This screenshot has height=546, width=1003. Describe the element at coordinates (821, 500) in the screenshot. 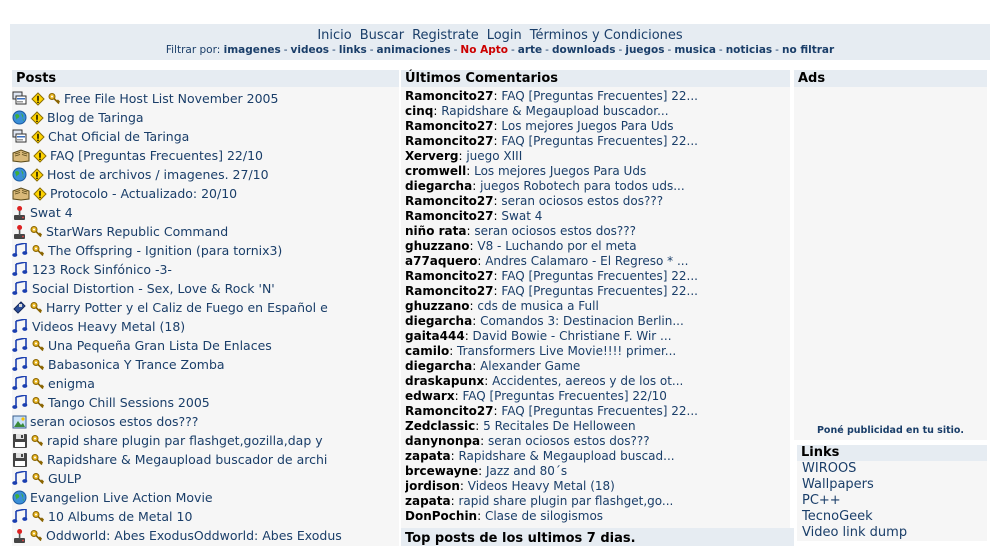

I see `link-pc-: PC++` at that location.